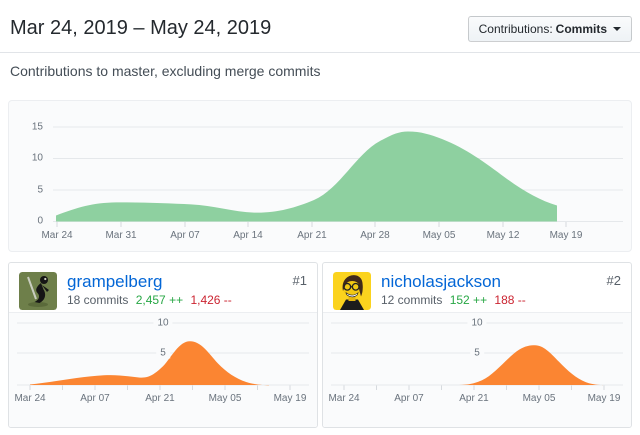 The height and width of the screenshot is (435, 640). What do you see at coordinates (98, 300) in the screenshot?
I see `commit-count: 18 commits` at bounding box center [98, 300].